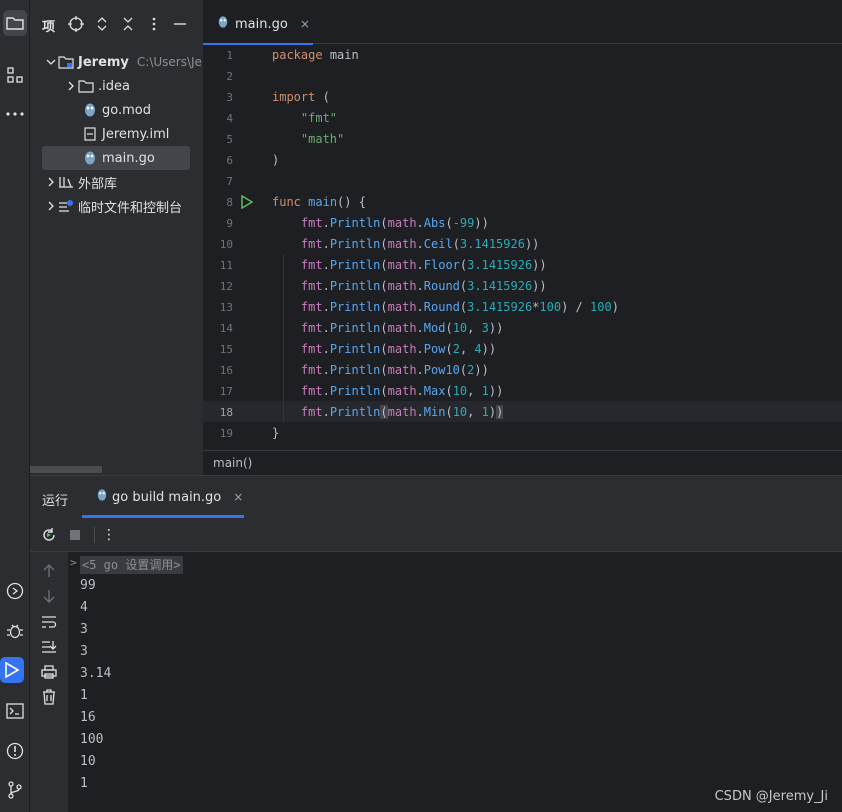  What do you see at coordinates (294, 97) in the screenshot?
I see `keyword: import` at bounding box center [294, 97].